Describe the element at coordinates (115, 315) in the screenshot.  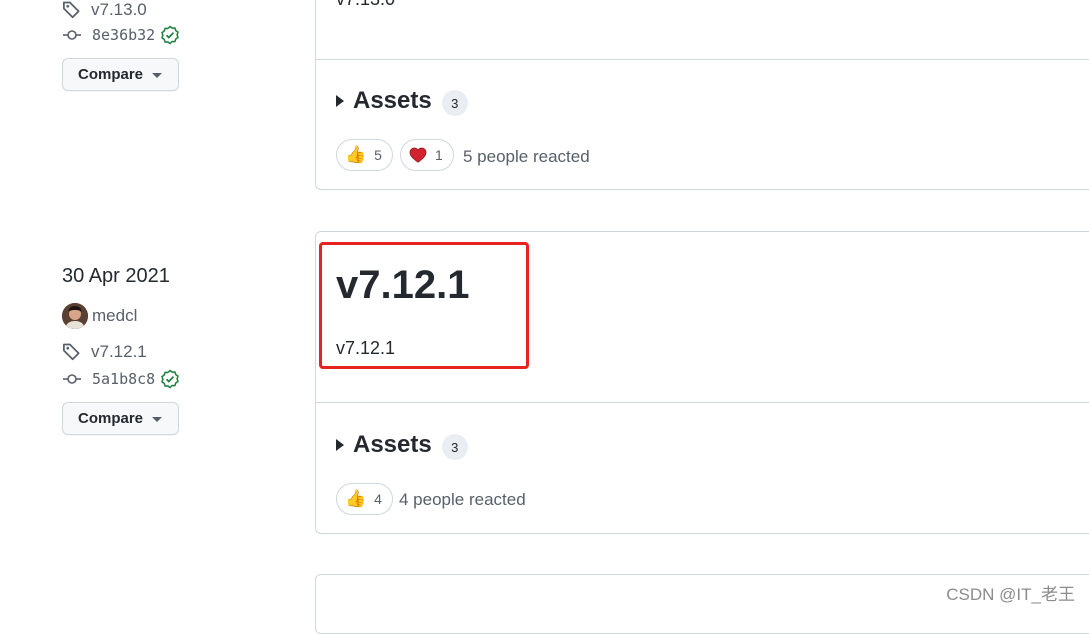
I see `author-name: medcl` at that location.